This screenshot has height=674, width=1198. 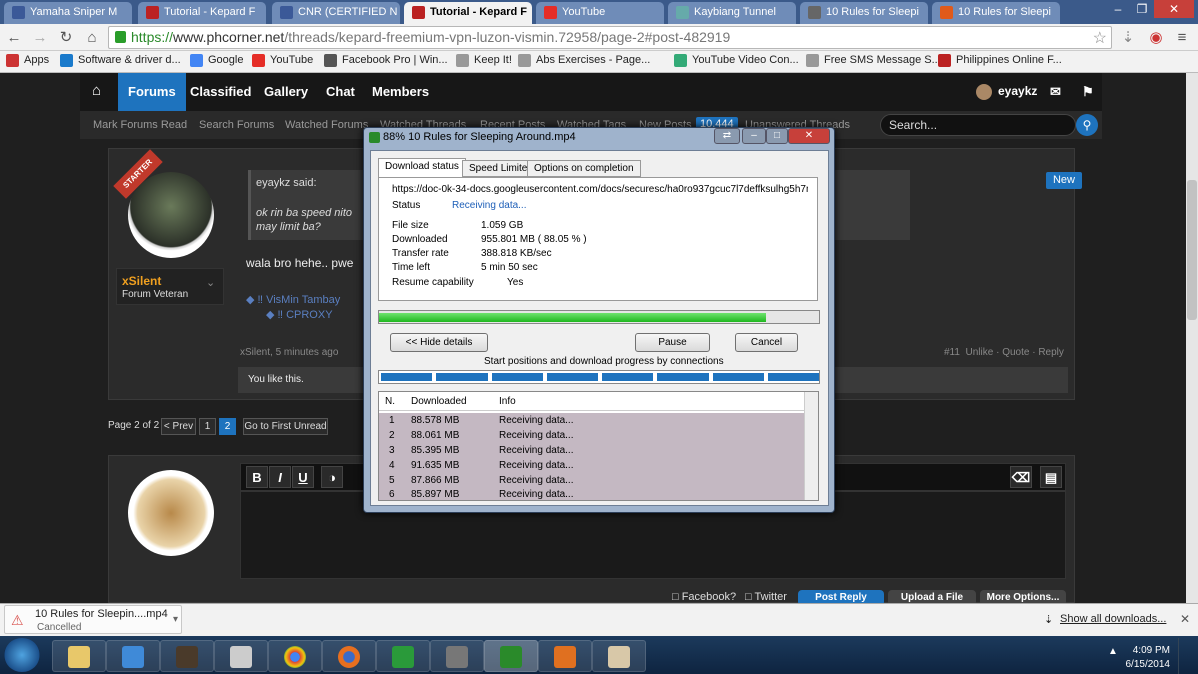 What do you see at coordinates (766, 342) in the screenshot?
I see `cancel-button: Cancel` at bounding box center [766, 342].